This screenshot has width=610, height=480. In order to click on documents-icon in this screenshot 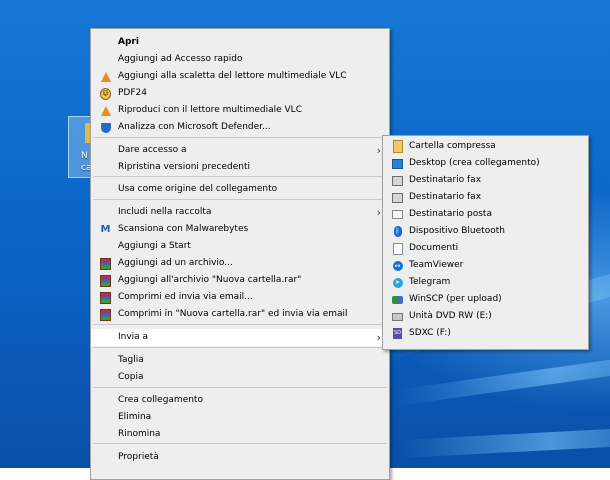, I will do `click(397, 248)`.